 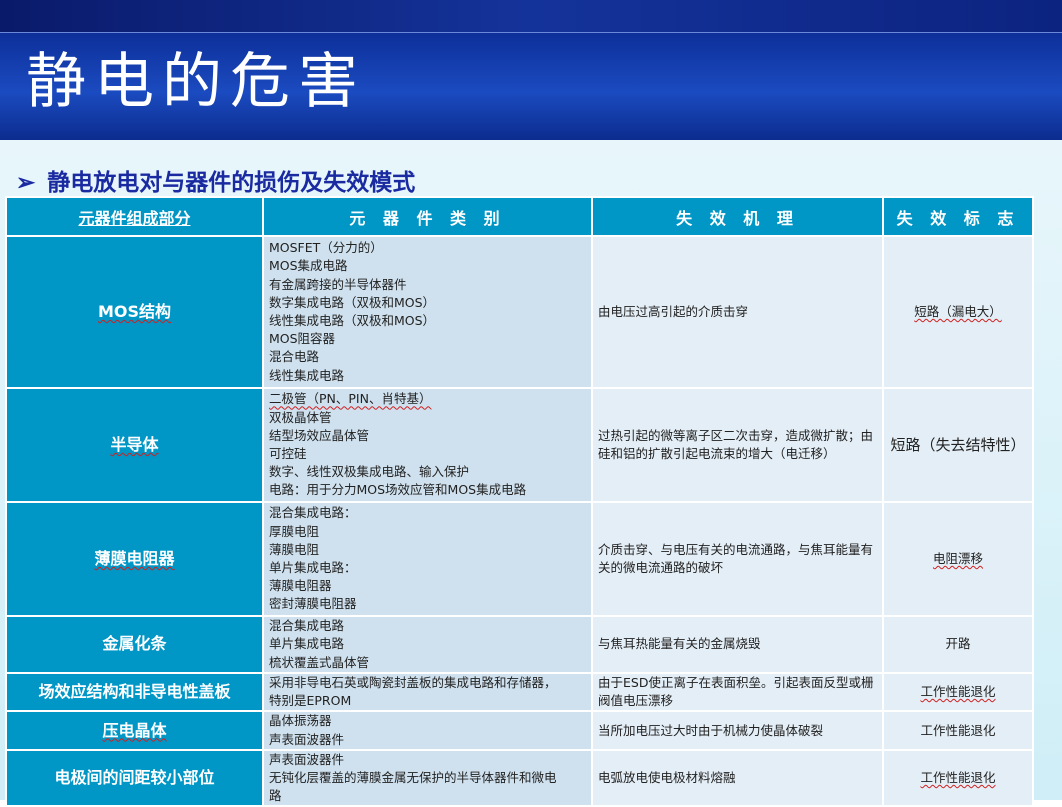 I want to click on item-line: 薄膜电阻, so click(x=294, y=549).